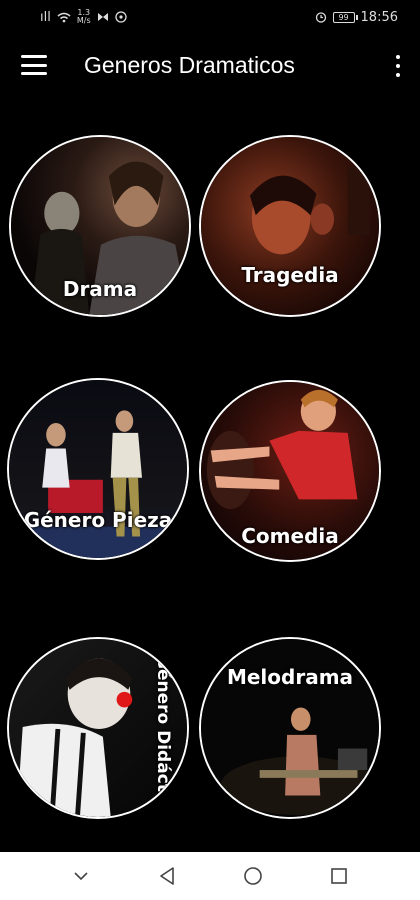  I want to click on net-speed-unit: M/s, so click(83, 20).